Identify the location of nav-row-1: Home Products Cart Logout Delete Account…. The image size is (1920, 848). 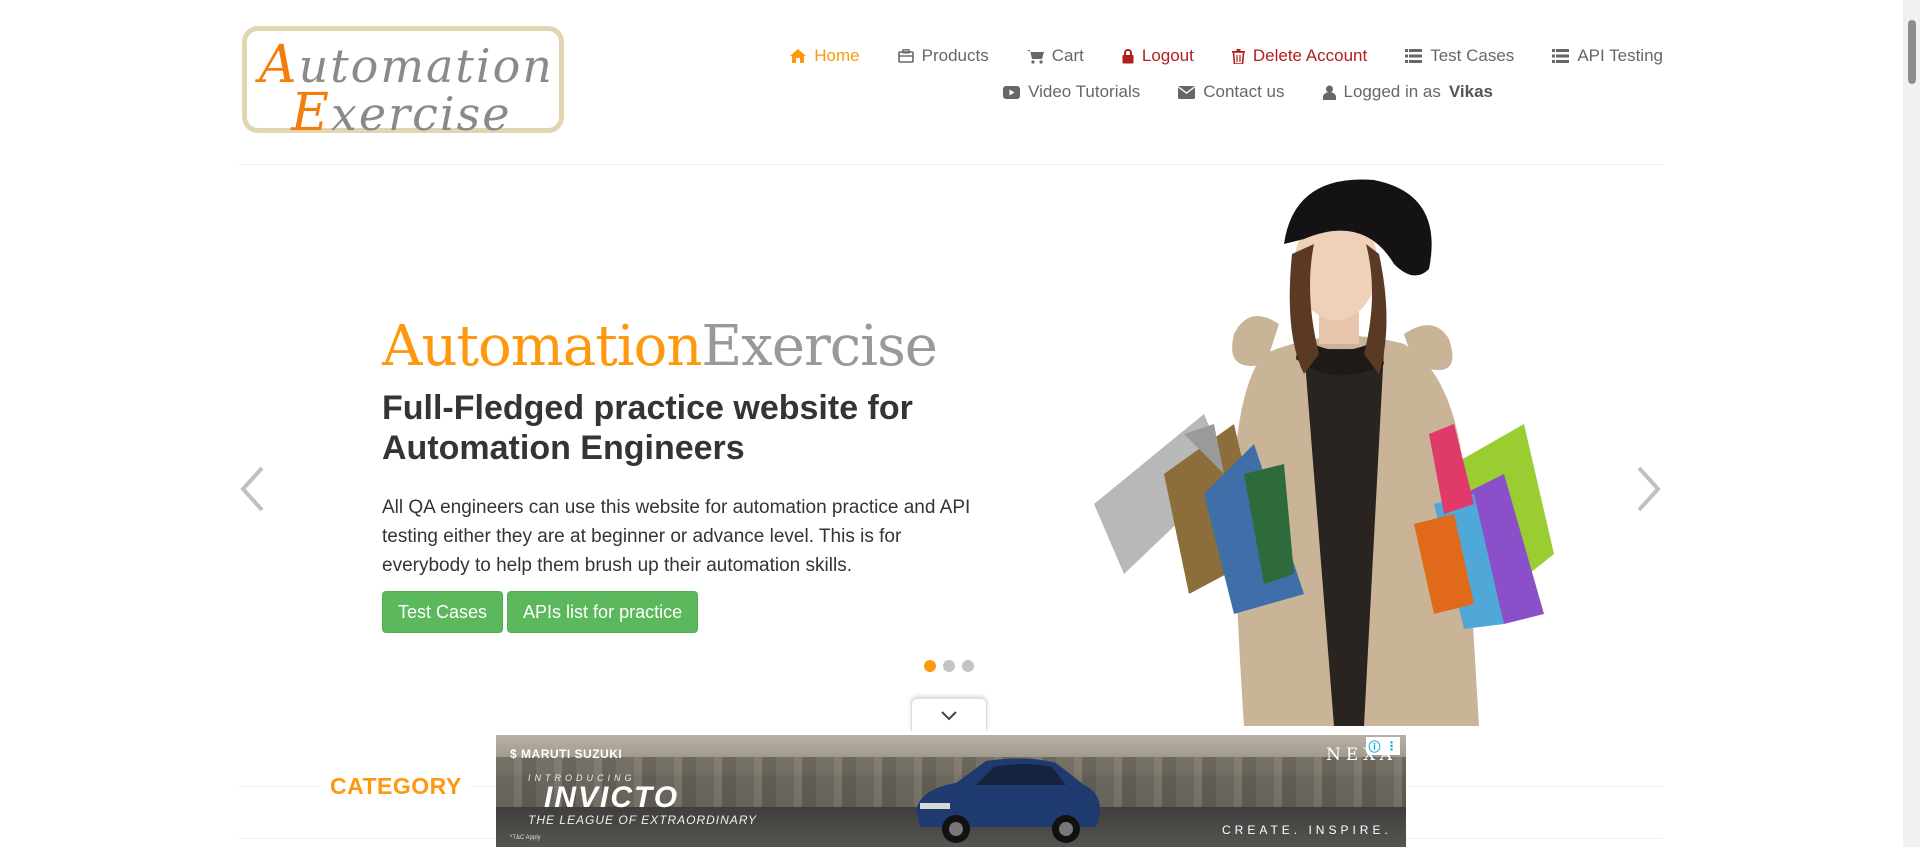
(1163, 56).